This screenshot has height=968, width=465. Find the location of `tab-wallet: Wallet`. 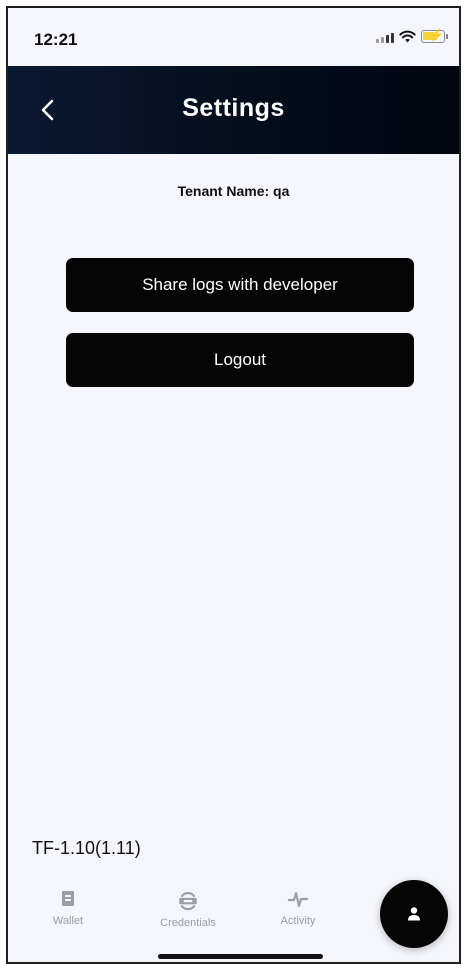

tab-wallet: Wallet is located at coordinates (68, 907).